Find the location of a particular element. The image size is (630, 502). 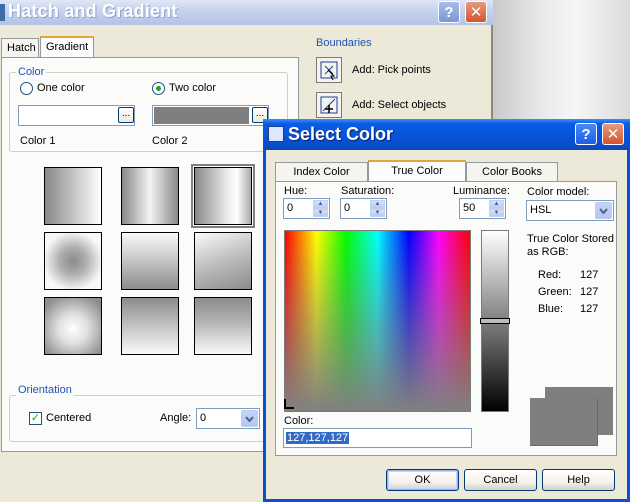

blue-value: 127 is located at coordinates (589, 309).